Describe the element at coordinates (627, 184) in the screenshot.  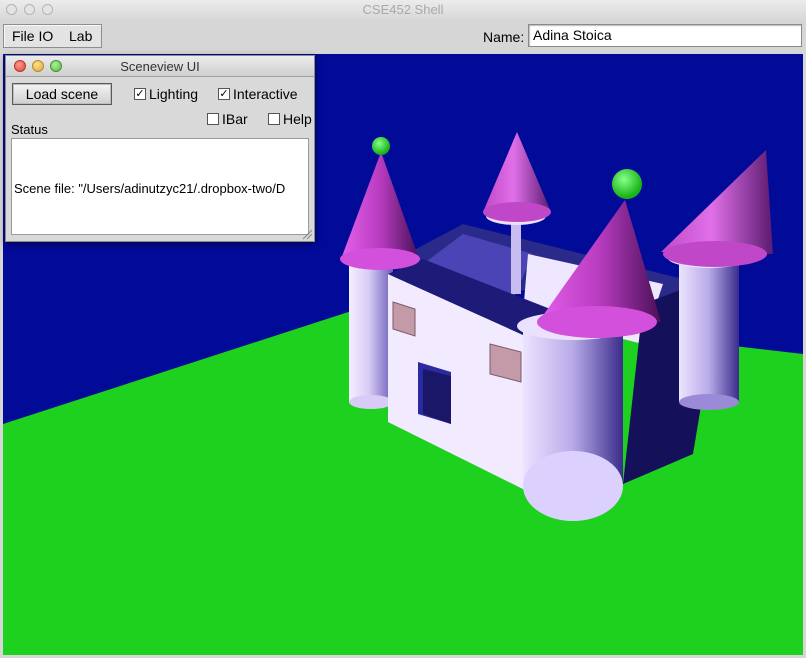
I see `front-right-ball` at that location.